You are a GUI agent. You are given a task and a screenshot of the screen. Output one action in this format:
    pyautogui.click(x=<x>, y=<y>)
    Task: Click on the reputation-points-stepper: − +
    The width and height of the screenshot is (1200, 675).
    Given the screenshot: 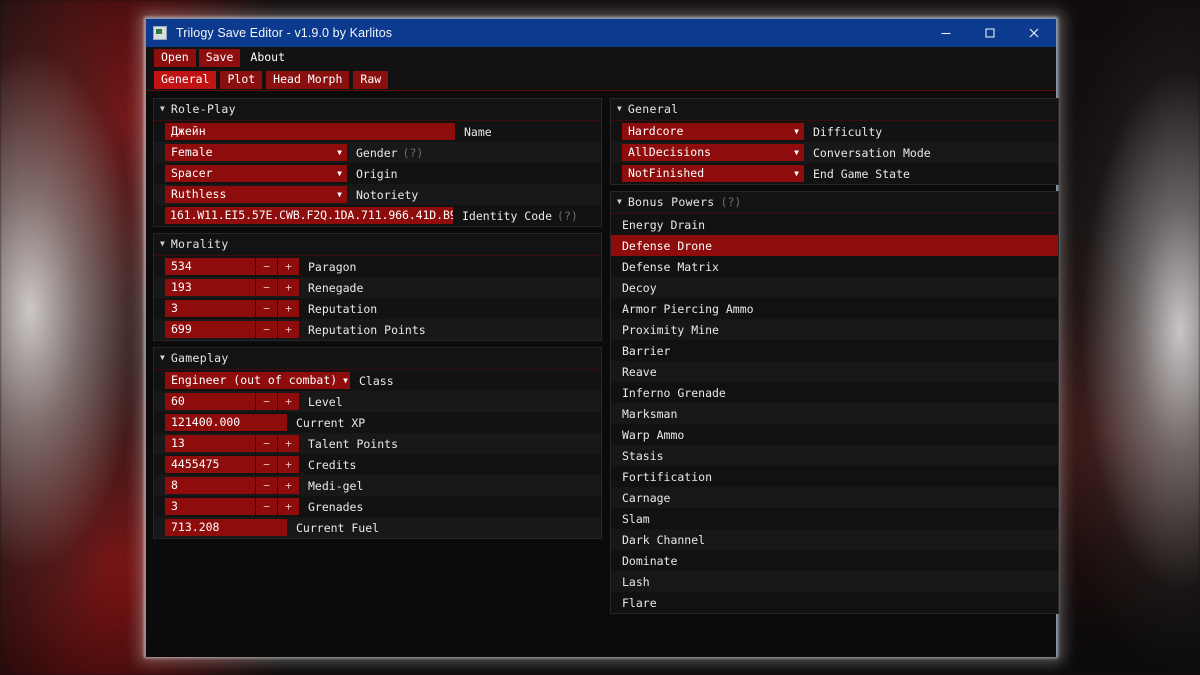 What is the action you would take?
    pyautogui.click(x=277, y=329)
    